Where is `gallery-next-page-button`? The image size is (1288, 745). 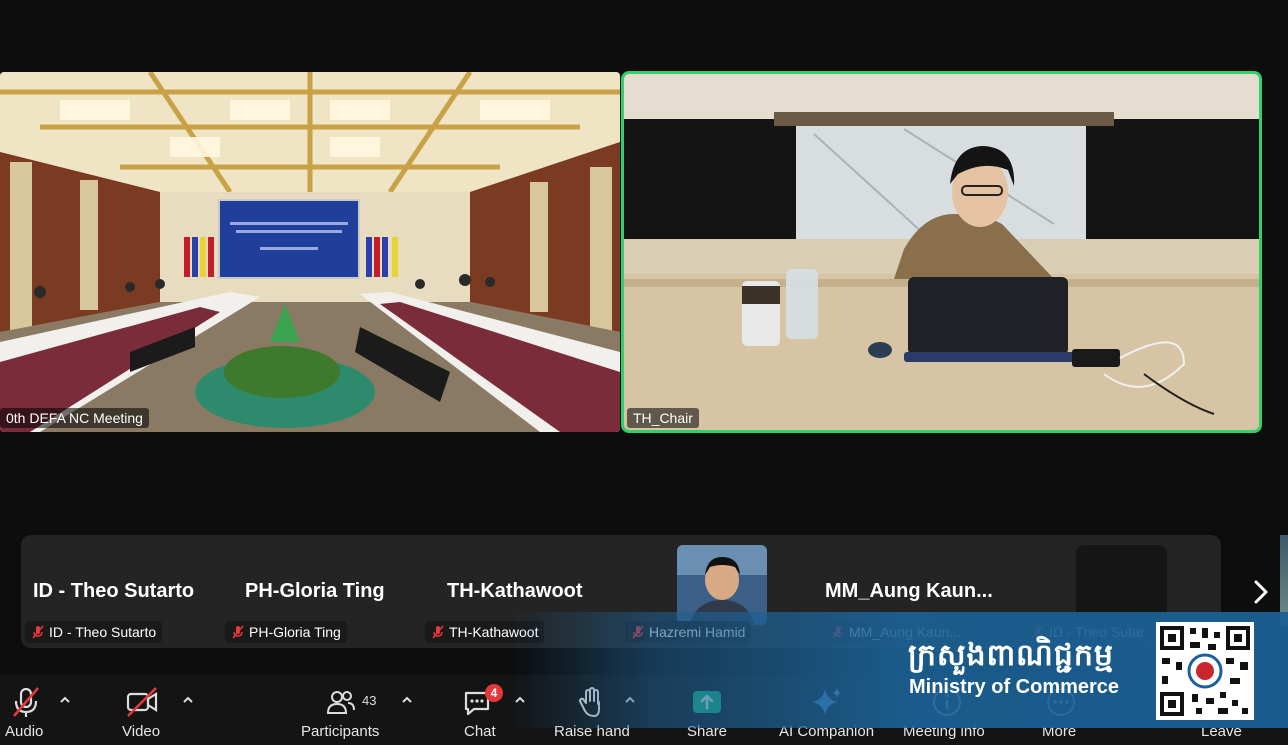
gallery-next-page-button is located at coordinates (1261, 592).